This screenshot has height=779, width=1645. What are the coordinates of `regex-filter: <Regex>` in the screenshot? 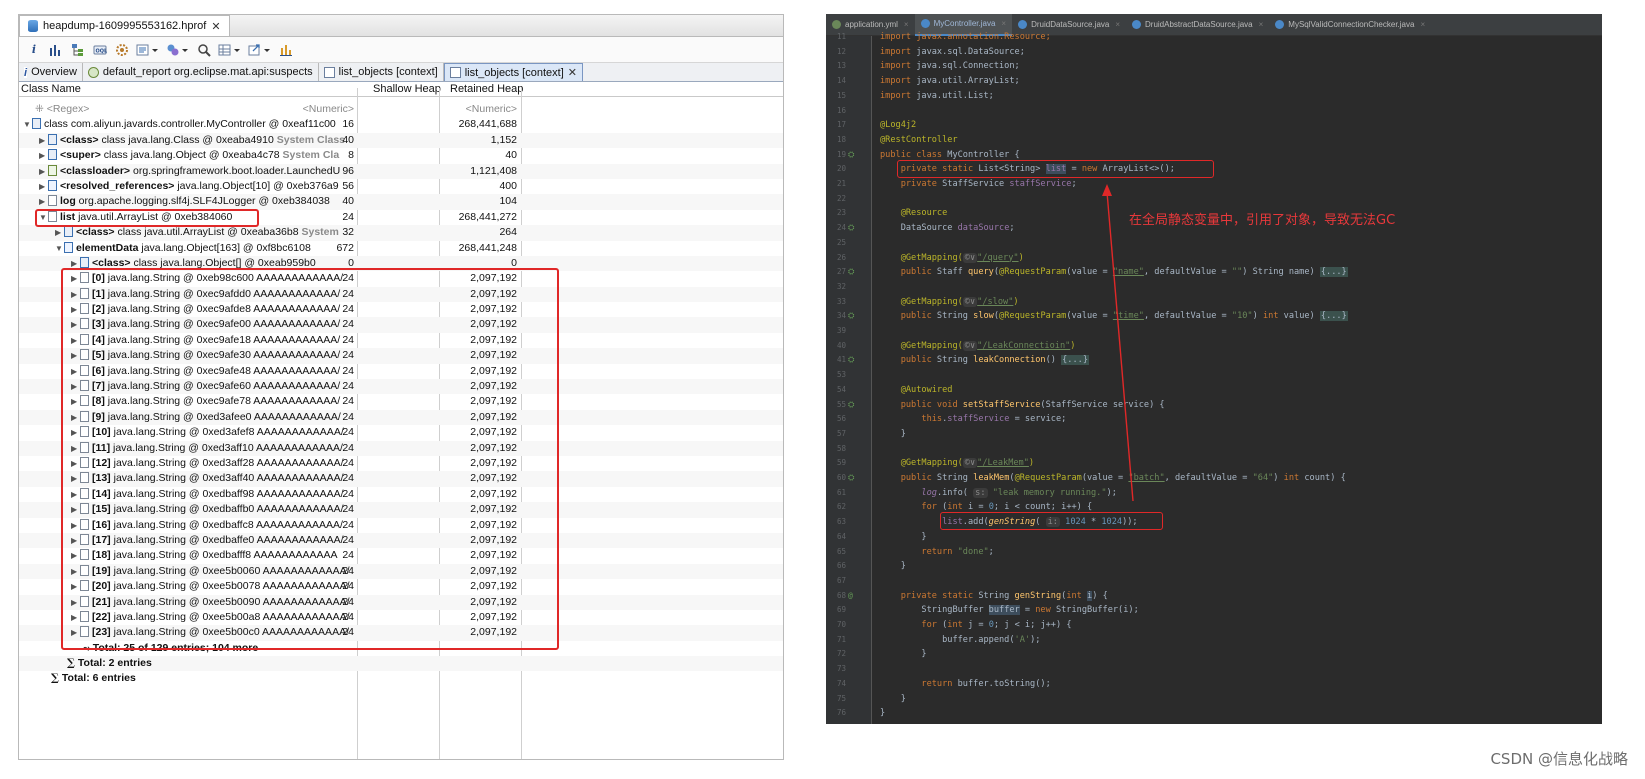 It's located at (68, 109).